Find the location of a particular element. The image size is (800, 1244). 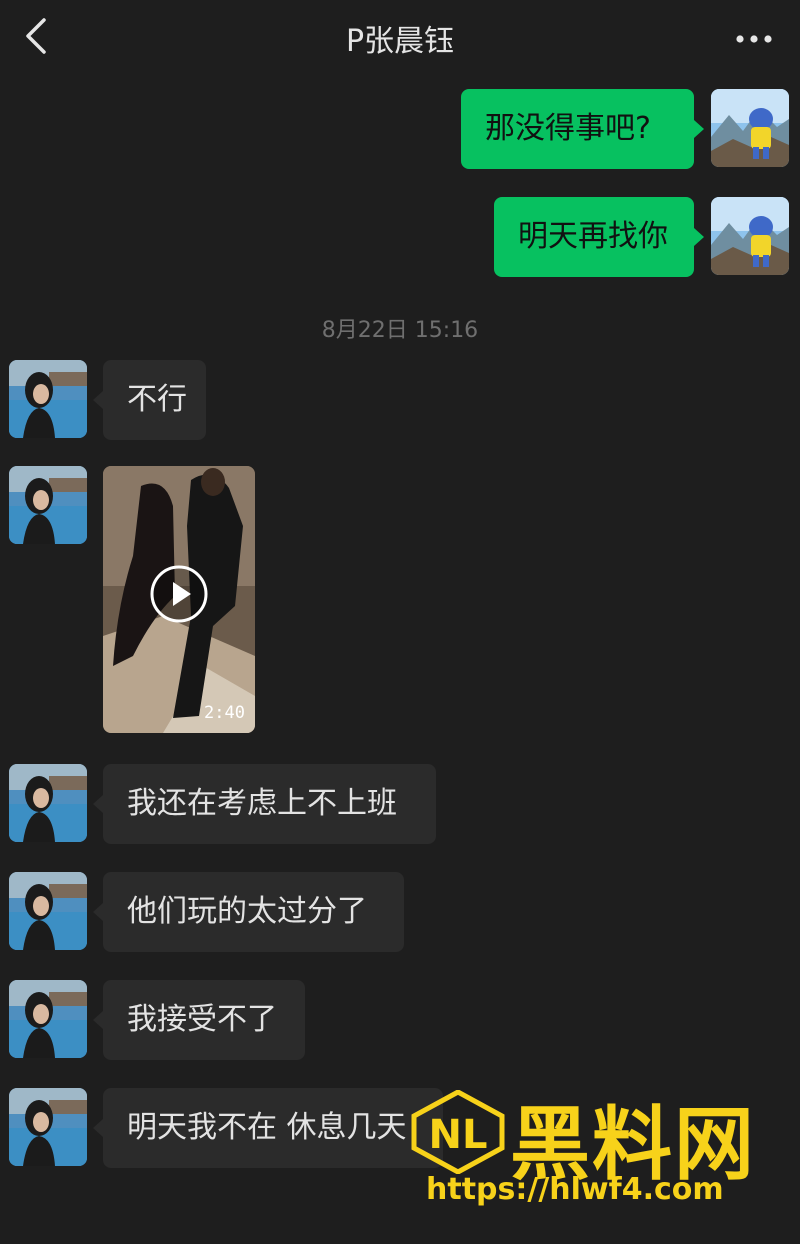

play-icon is located at coordinates (179, 594).